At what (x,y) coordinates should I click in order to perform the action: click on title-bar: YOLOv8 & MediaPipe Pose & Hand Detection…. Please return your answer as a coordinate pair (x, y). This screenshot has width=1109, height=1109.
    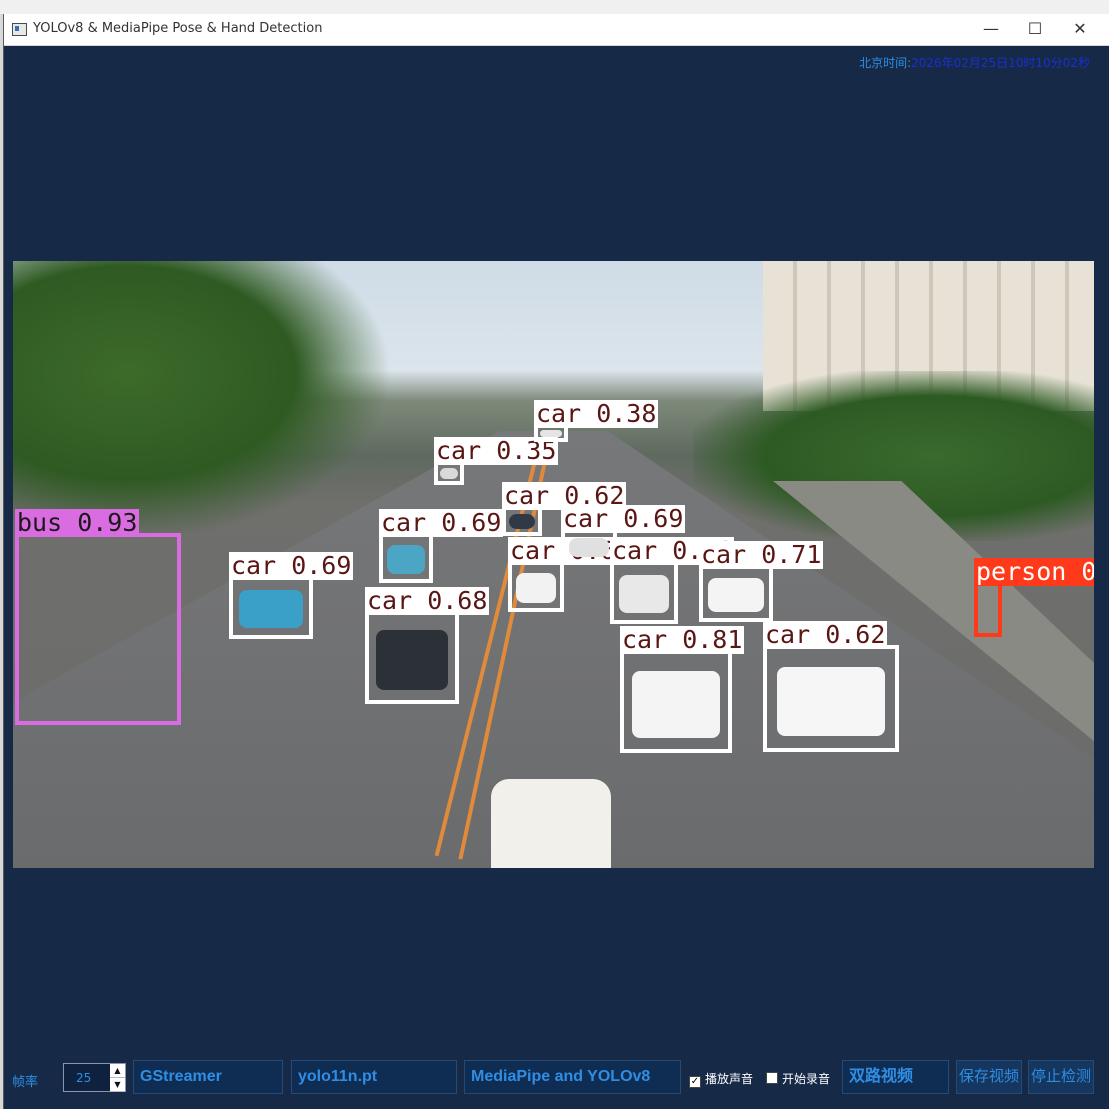
    Looking at the image, I should click on (556, 30).